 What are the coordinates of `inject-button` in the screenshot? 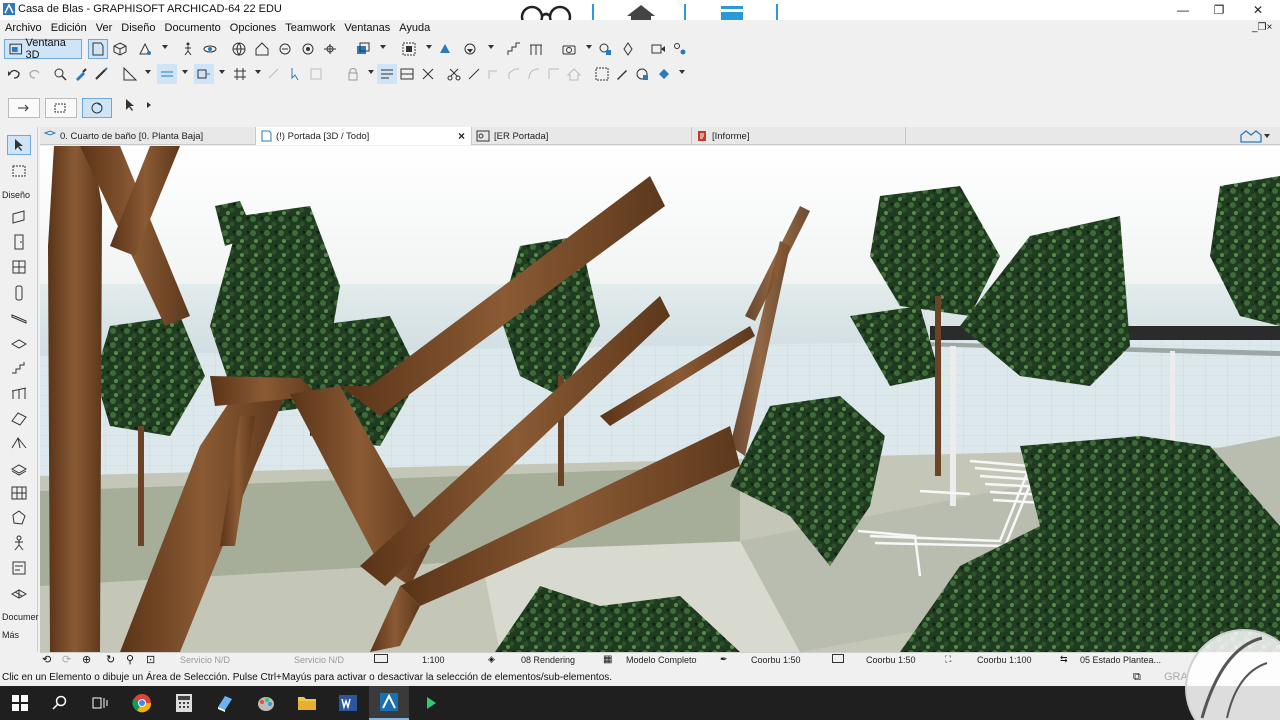 It's located at (101, 74).